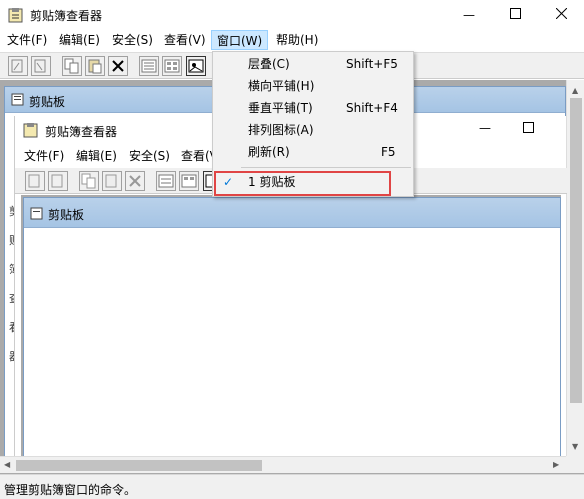 Image resolution: width=584 pixels, height=499 pixels. Describe the element at coordinates (44, 156) in the screenshot. I see `inner-menu-file: 文件(F)` at that location.